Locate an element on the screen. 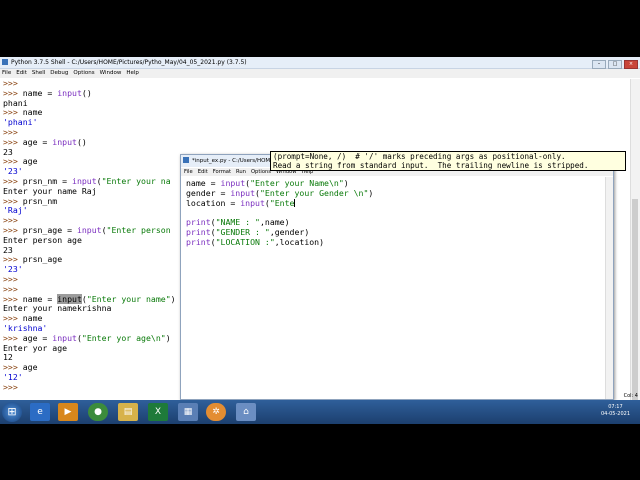 The height and width of the screenshot is (480, 640). file-explorer-icon: ▤ is located at coordinates (128, 412).